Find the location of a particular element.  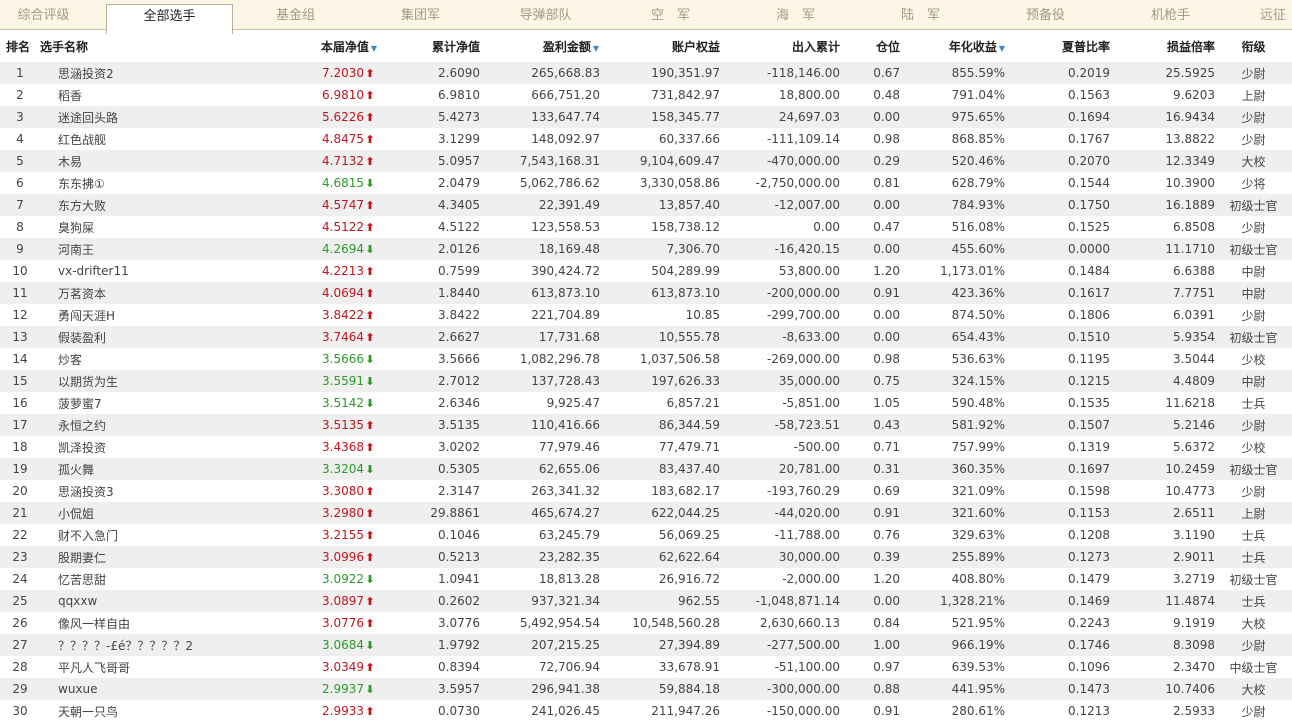

col-header-profit: 盈利金额 ▼ is located at coordinates (540, 46).